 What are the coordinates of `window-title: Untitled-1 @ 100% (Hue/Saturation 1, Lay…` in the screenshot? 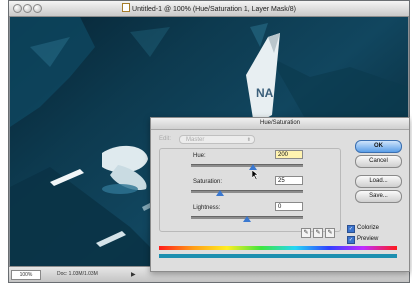 It's located at (214, 9).